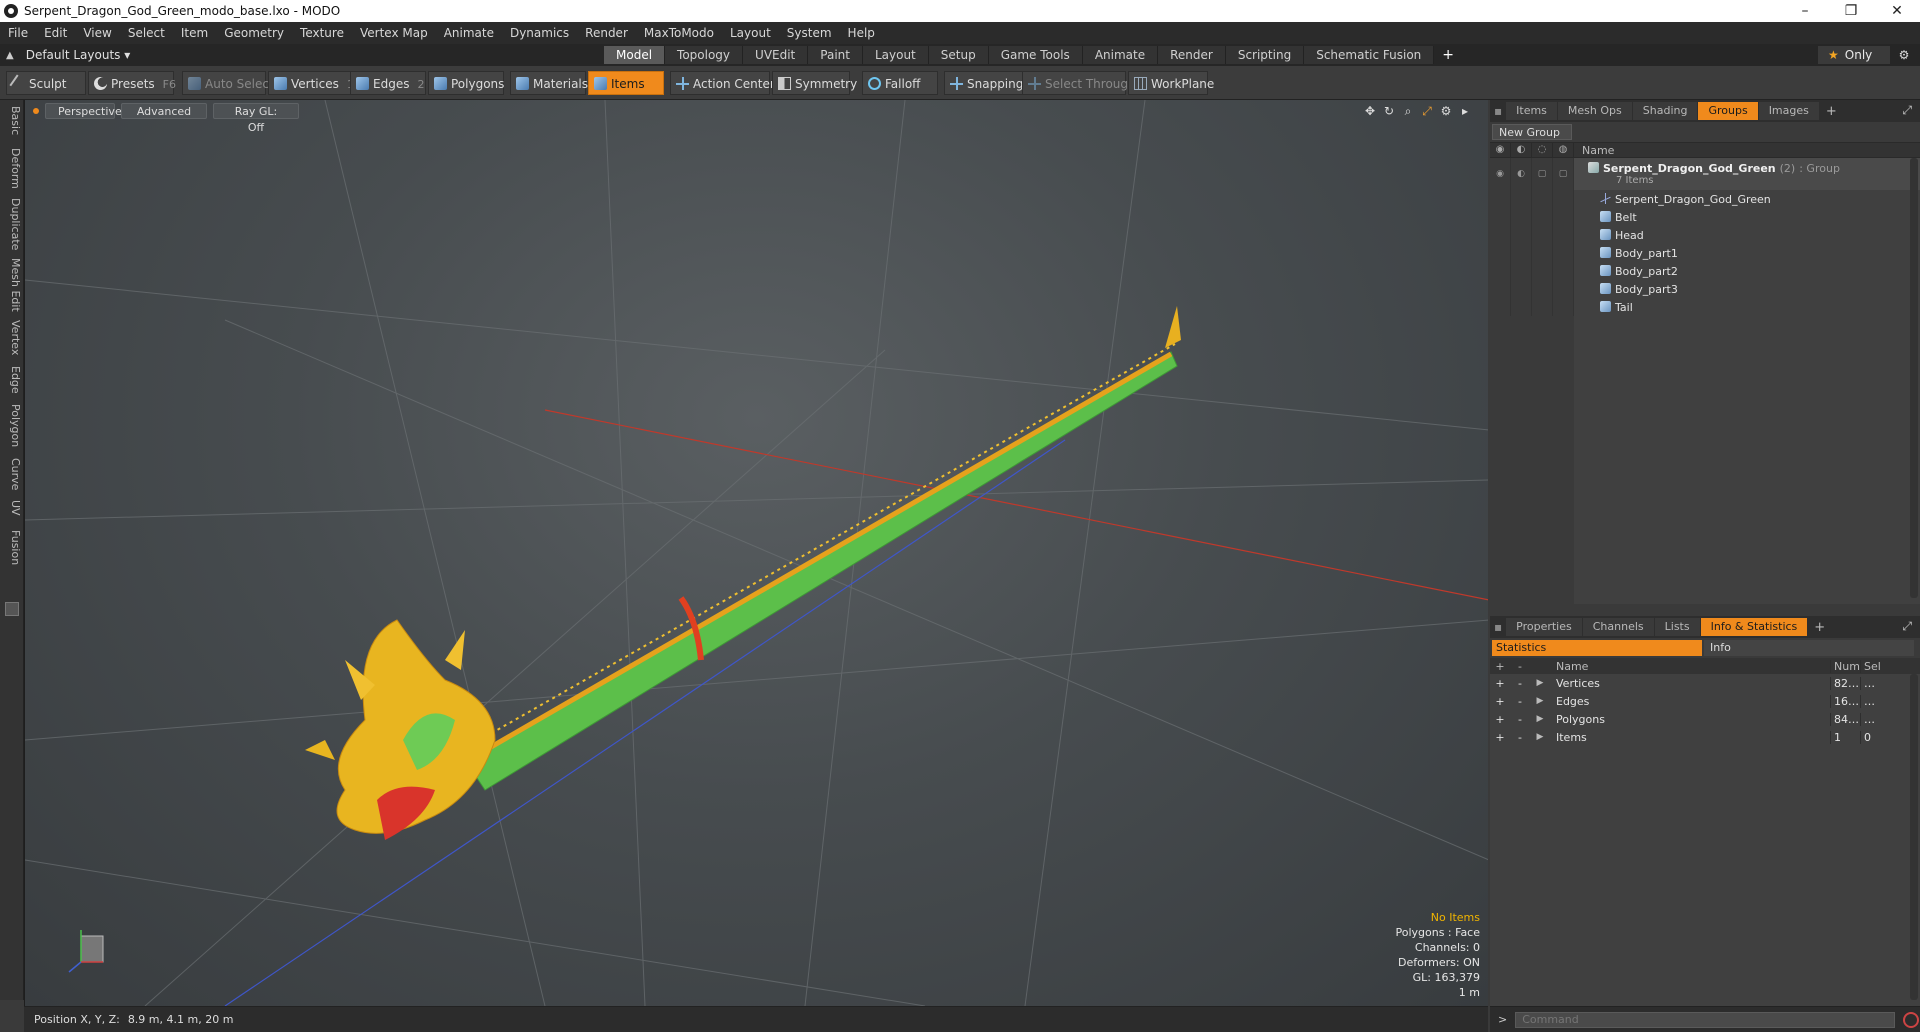  I want to click on symmetry-button: Symmetry, so click(814, 83).